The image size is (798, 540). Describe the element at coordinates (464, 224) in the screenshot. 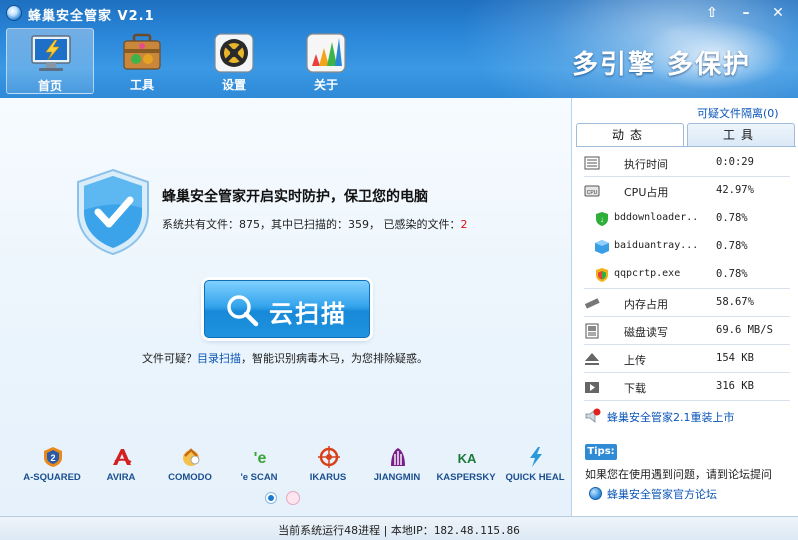

I see `infected-count: 2` at that location.